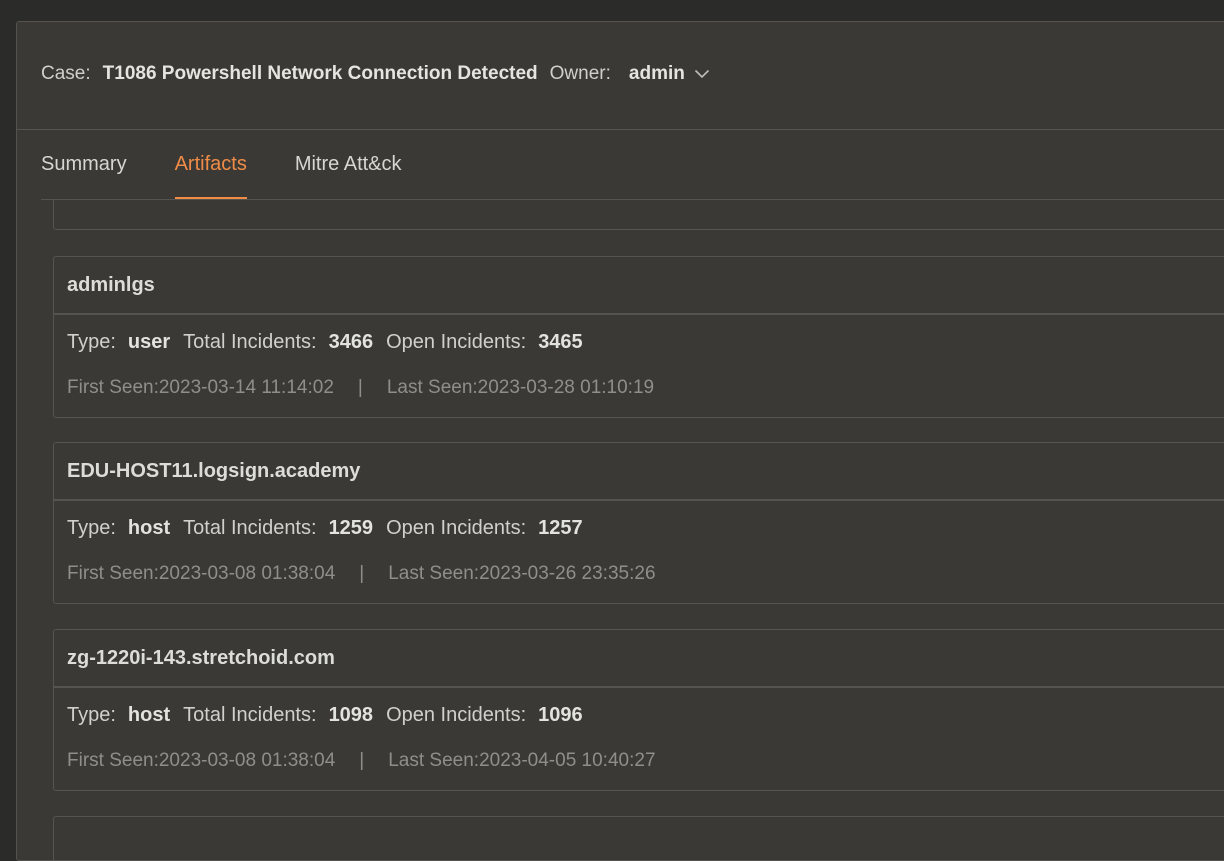 The width and height of the screenshot is (1224, 861). I want to click on open-incidents-value: 1096, so click(560, 715).